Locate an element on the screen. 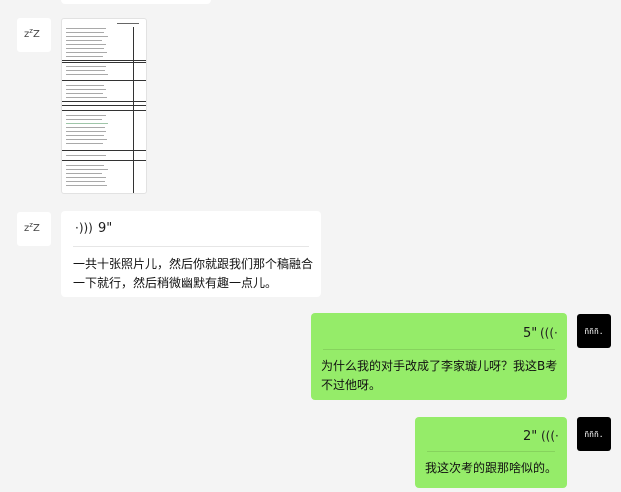 This screenshot has width=621, height=492. voice-message-bubble: 2" (((· 我这次考的跟那啥似的。 is located at coordinates (491, 452).